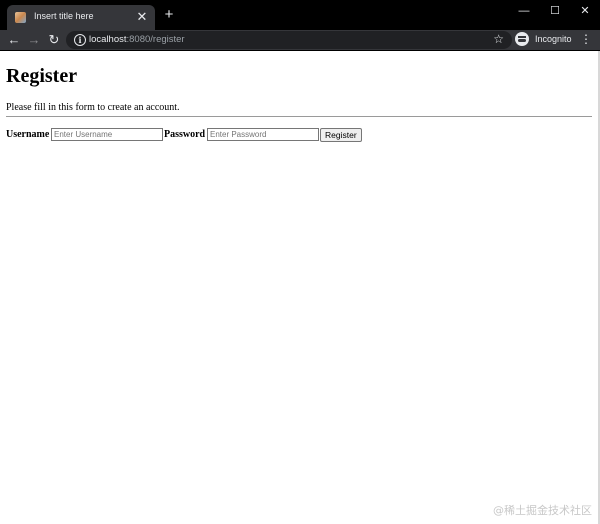 The image size is (600, 524). I want to click on tab-active: Insert title here ✕, so click(81, 17).